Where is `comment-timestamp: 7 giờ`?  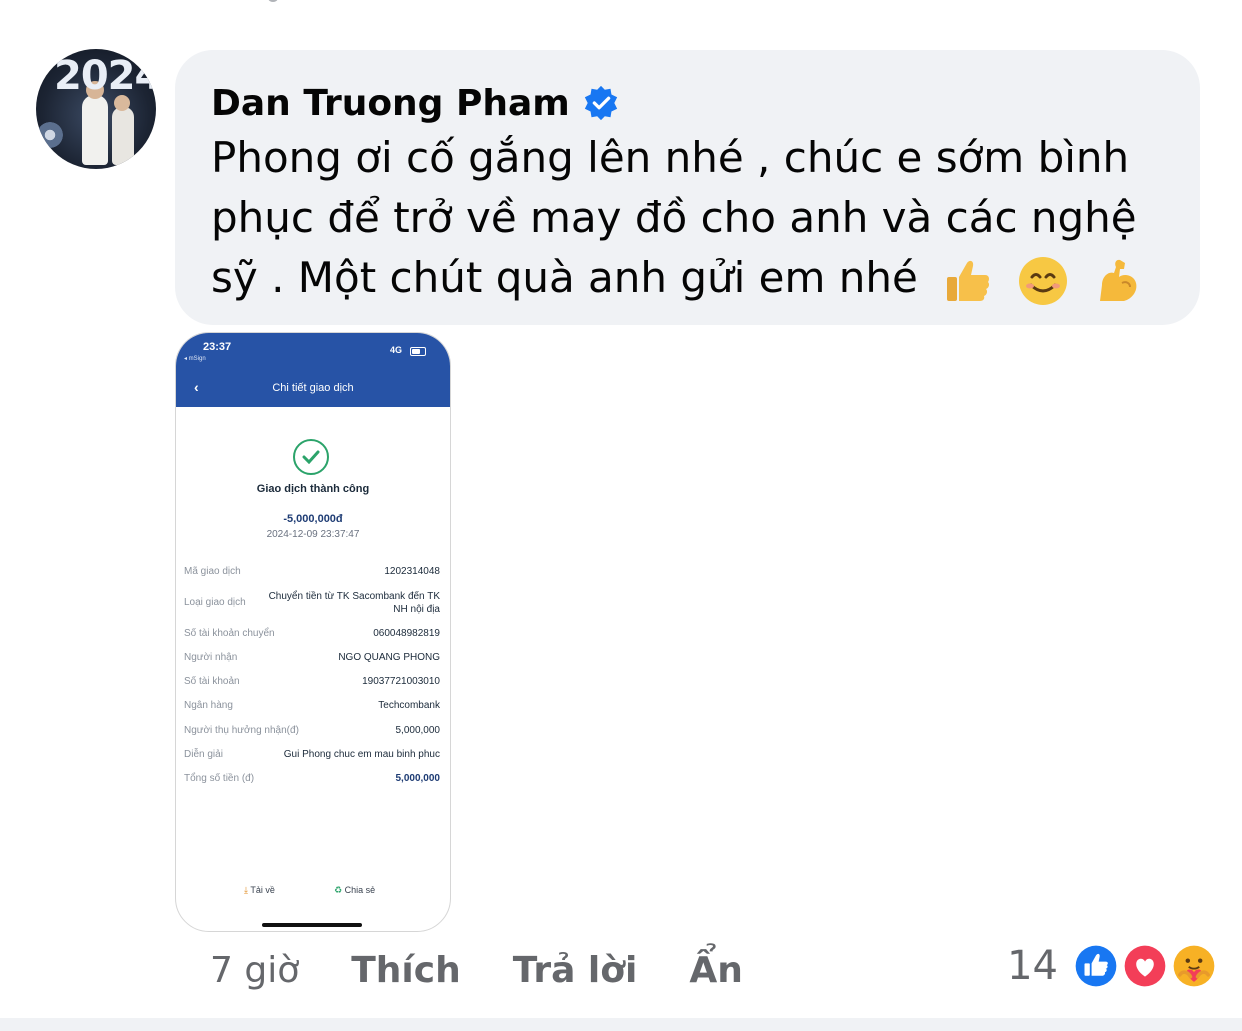
comment-timestamp: 7 giờ is located at coordinates (254, 970).